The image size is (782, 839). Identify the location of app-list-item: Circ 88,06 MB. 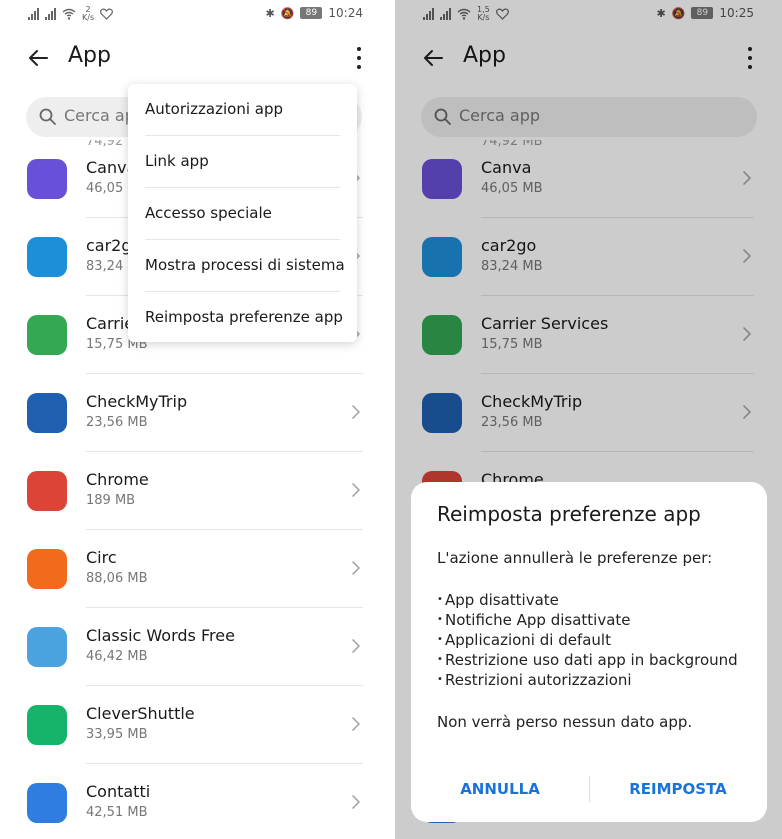
(195, 569).